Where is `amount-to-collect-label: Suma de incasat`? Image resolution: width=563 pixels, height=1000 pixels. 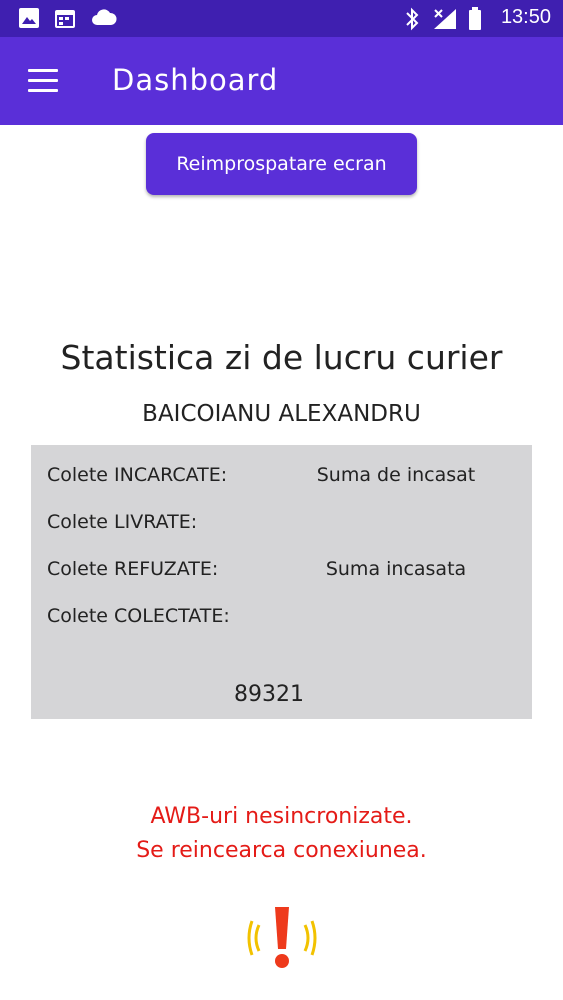
amount-to-collect-label: Suma de incasat is located at coordinates (396, 475).